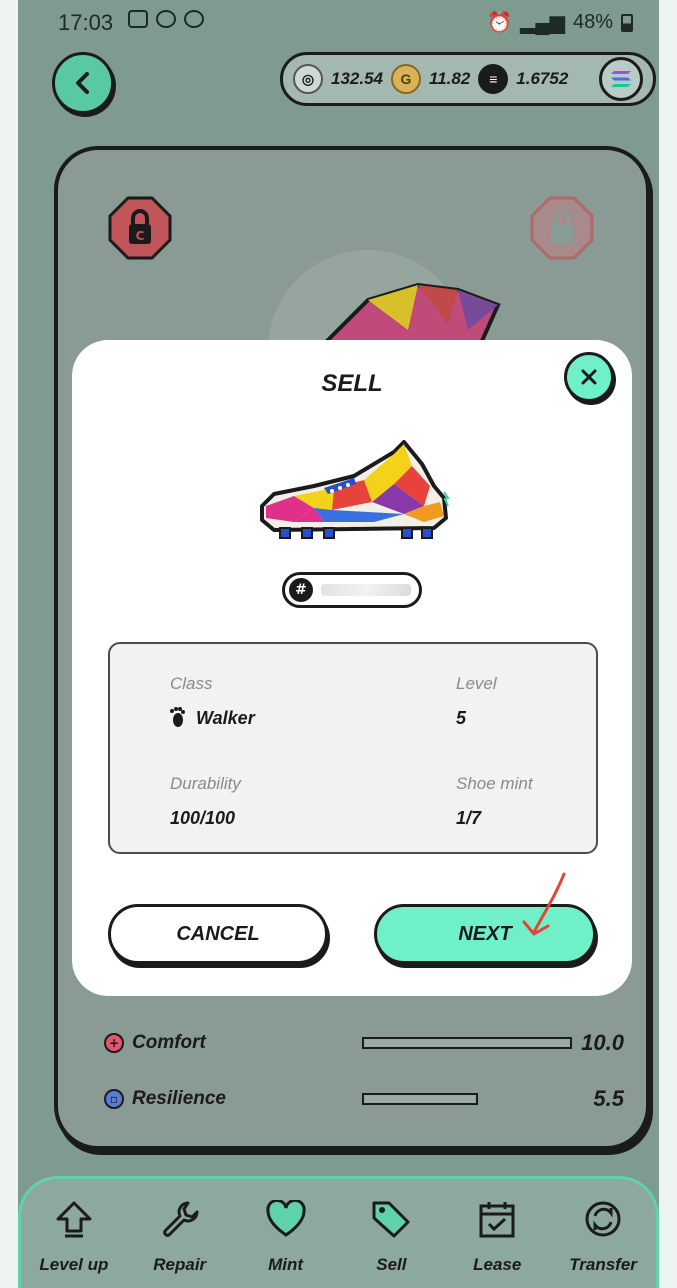 Image resolution: width=677 pixels, height=1288 pixels. Describe the element at coordinates (603, 1219) in the screenshot. I see `transfer-icon` at that location.